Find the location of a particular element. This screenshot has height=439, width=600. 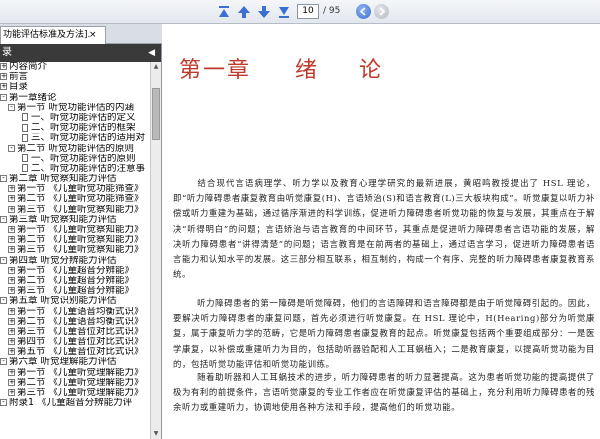

sidebar-item: + 第二节 《儿童听觉察知能力》 is located at coordinates (80, 240).